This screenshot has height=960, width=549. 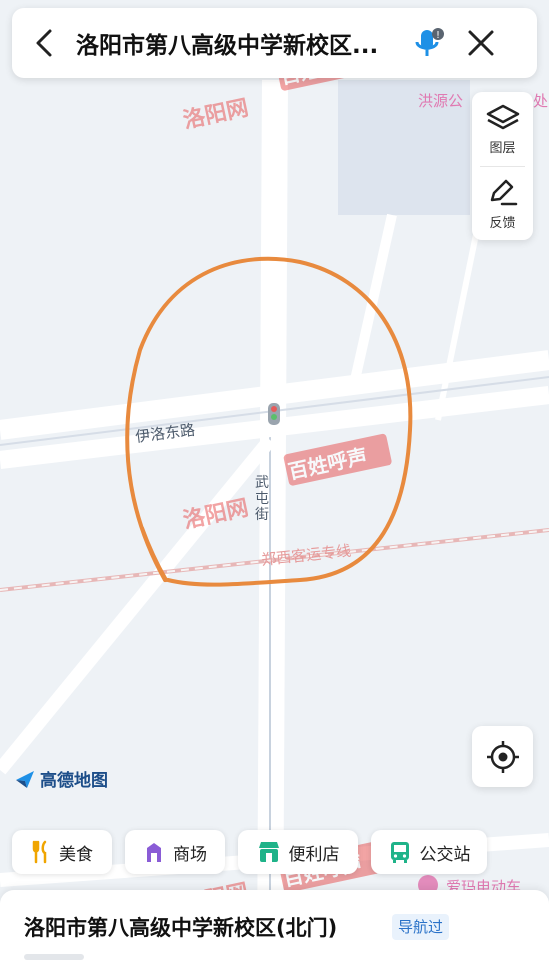 I want to click on close-icon, so click(x=481, y=43).